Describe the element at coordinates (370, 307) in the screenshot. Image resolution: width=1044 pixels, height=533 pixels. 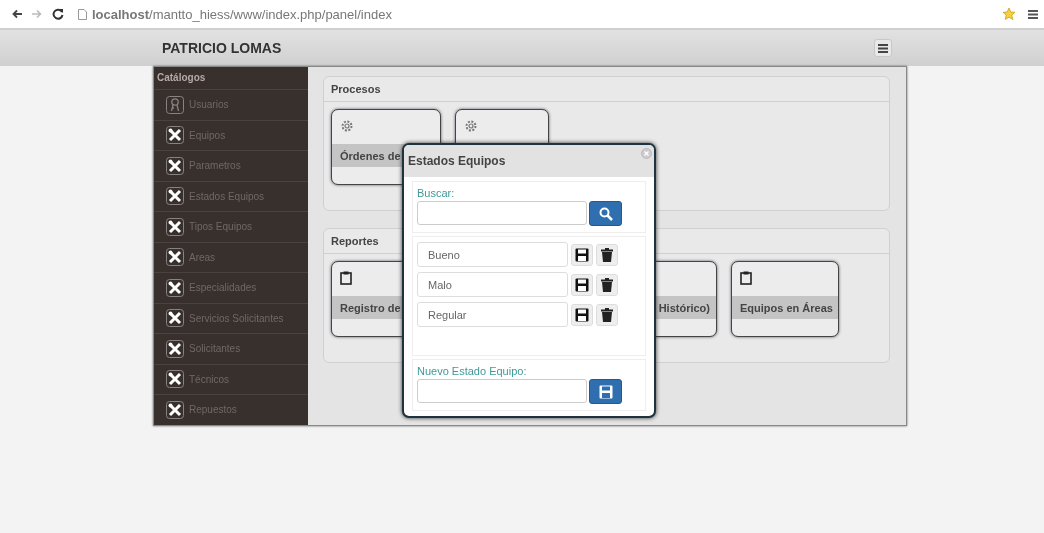
I see `tile-label: Registro de` at that location.